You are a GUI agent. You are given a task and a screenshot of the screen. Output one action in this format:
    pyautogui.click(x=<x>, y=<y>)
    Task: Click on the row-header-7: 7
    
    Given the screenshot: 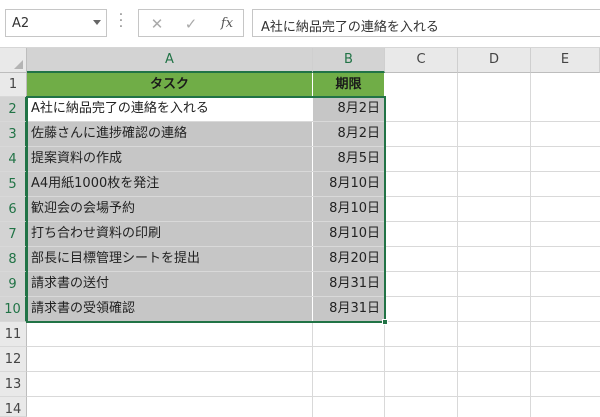 What is the action you would take?
    pyautogui.click(x=13, y=234)
    